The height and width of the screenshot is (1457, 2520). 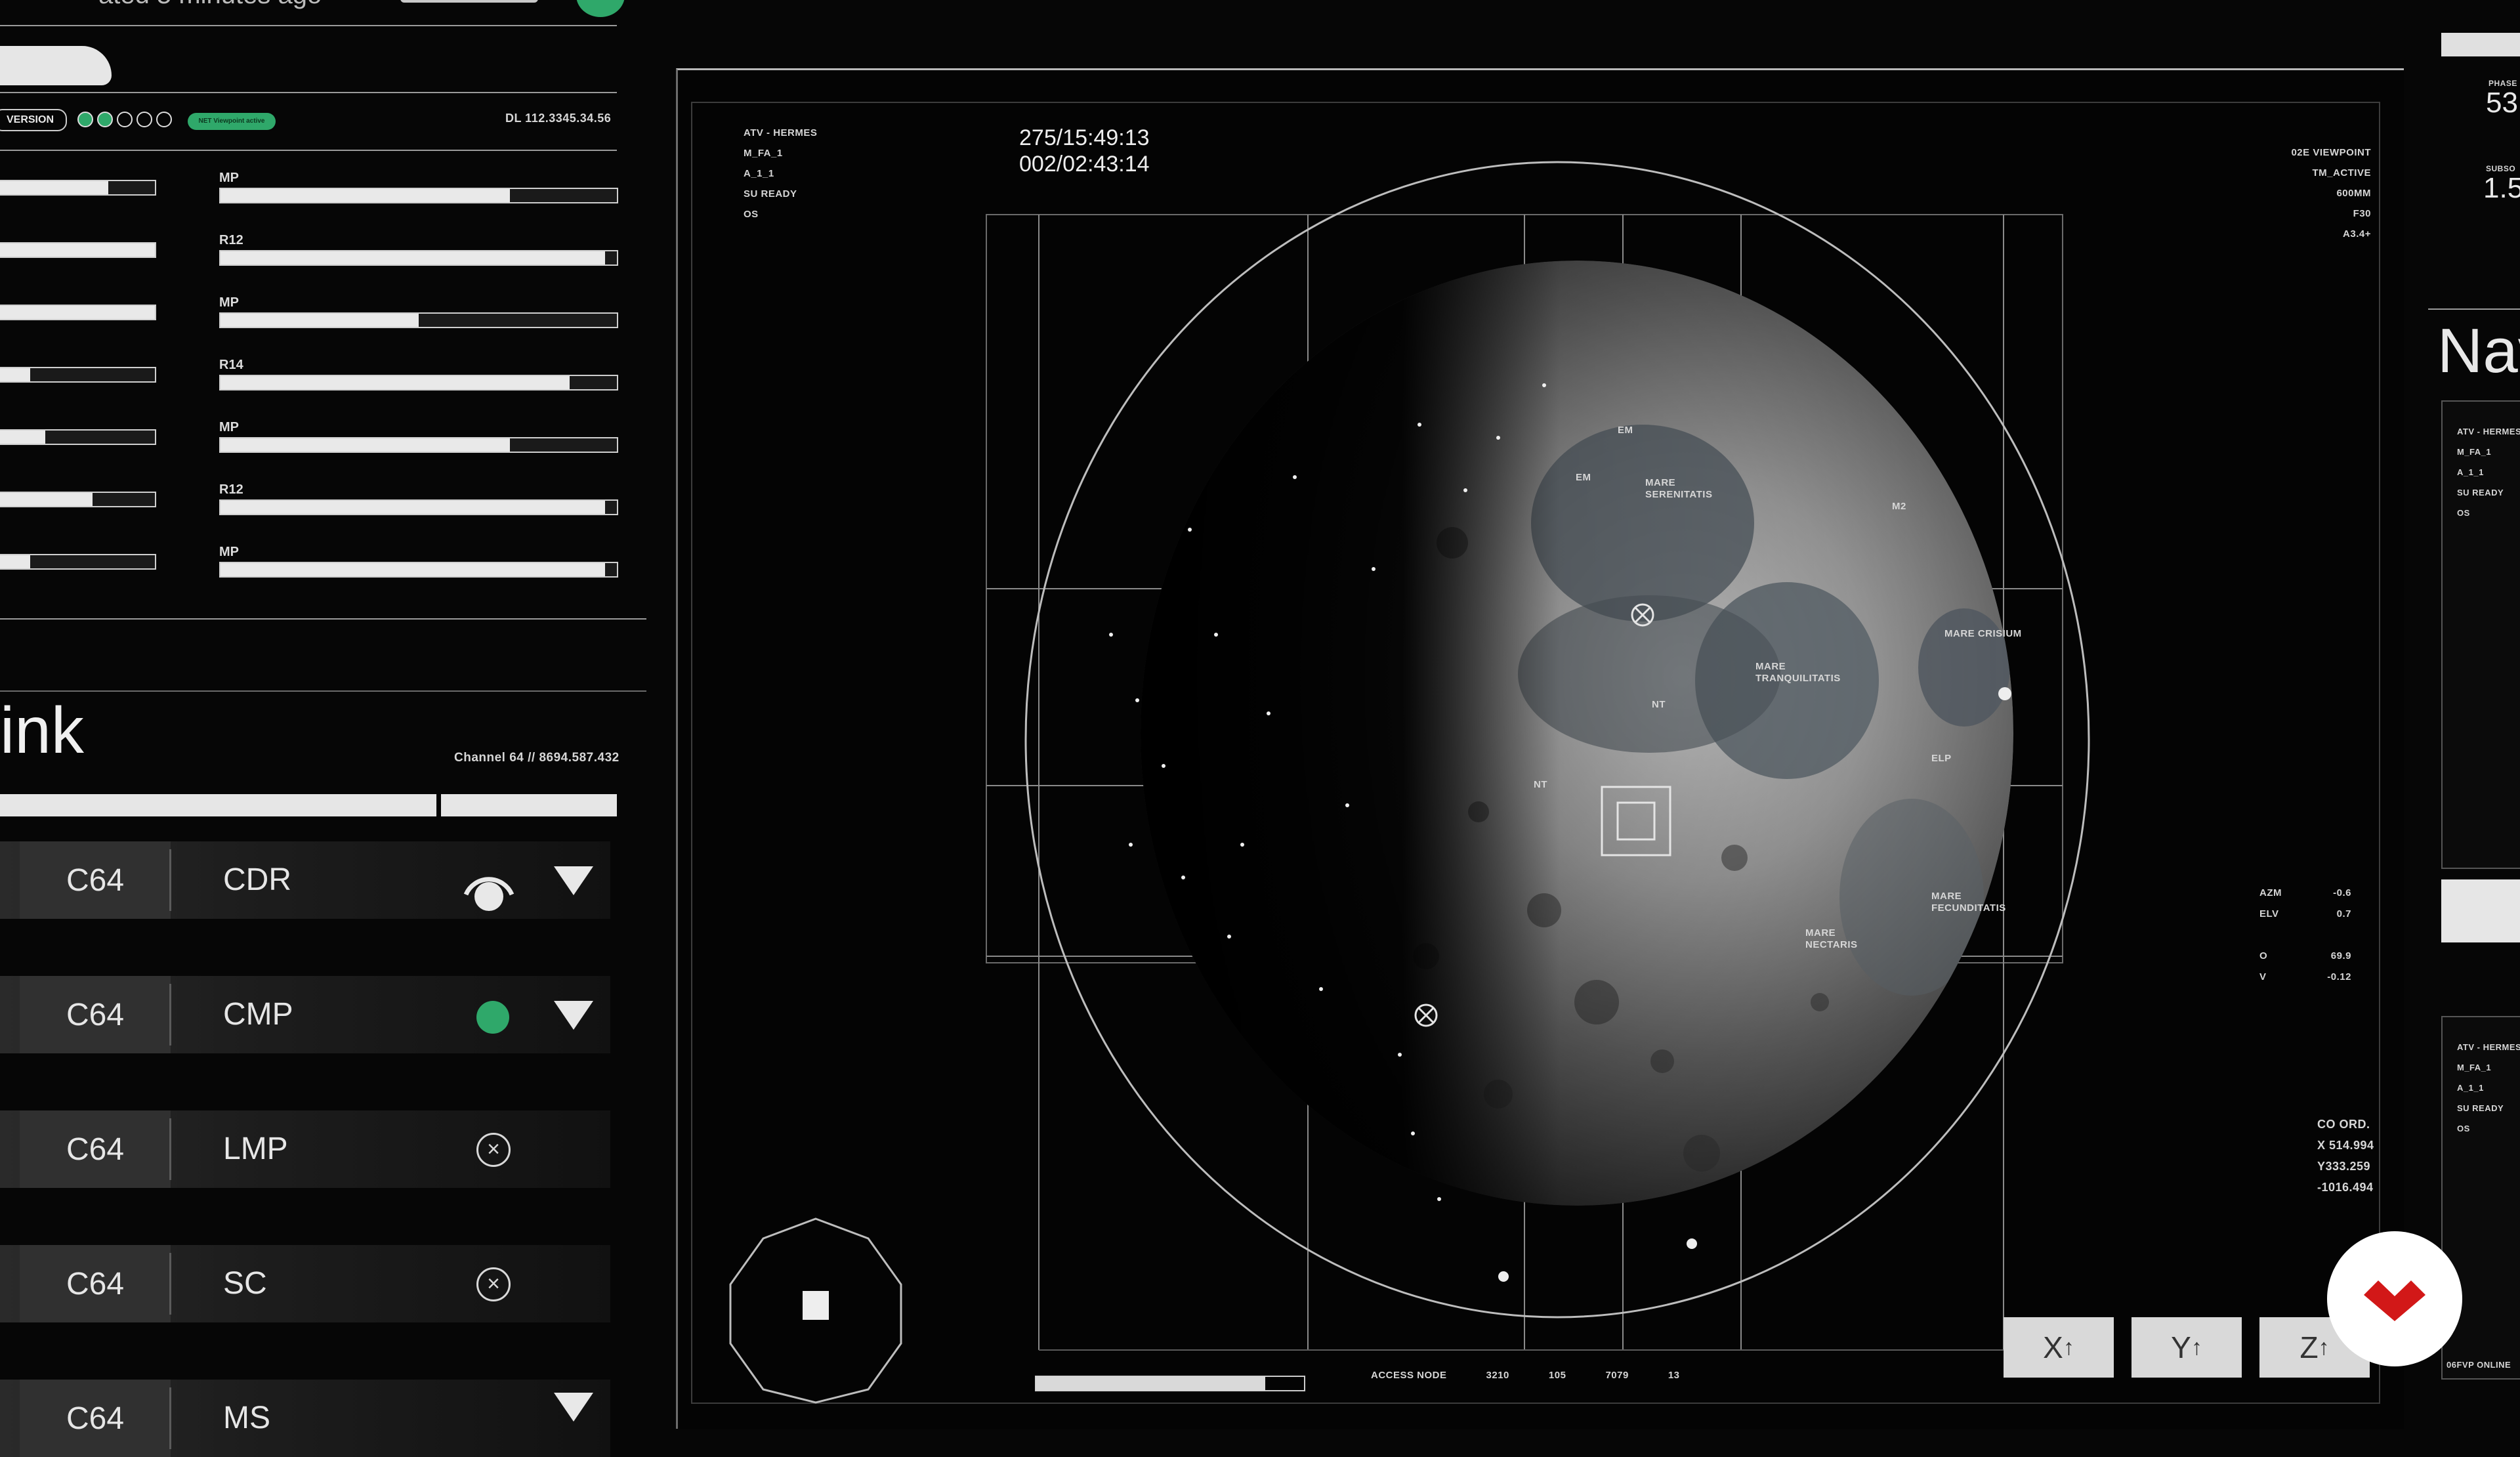 What do you see at coordinates (600, 8) in the screenshot?
I see `top-status-dot-icon` at bounding box center [600, 8].